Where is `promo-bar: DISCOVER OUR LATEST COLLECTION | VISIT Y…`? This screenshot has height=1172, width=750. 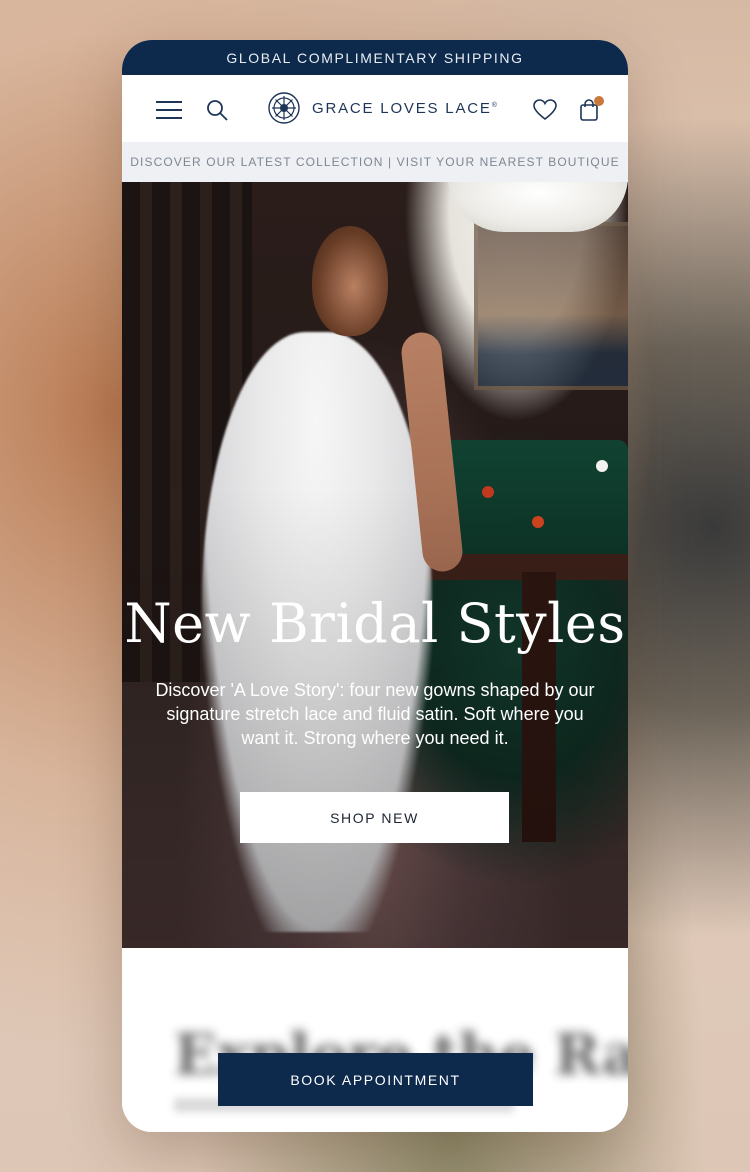 promo-bar: DISCOVER OUR LATEST COLLECTION | VISIT Y… is located at coordinates (375, 162).